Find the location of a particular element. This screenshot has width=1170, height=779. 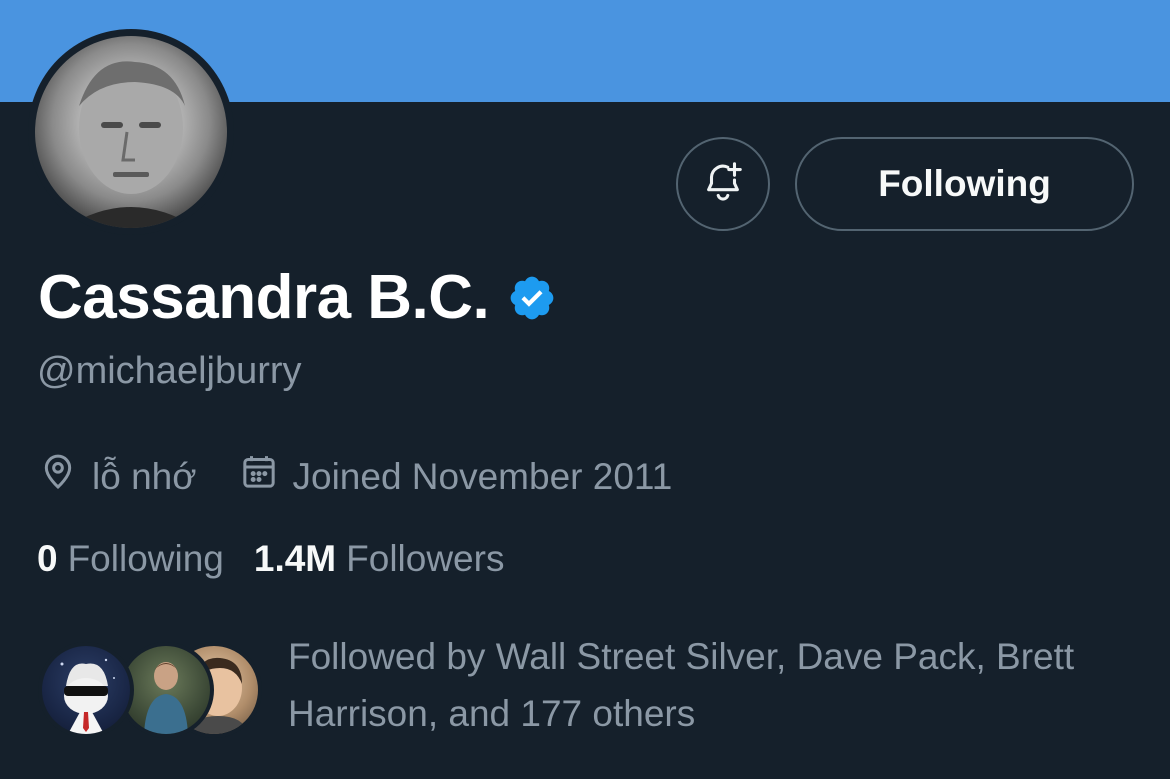

joined-date-text: Joined November 2011 is located at coordinates (482, 476).